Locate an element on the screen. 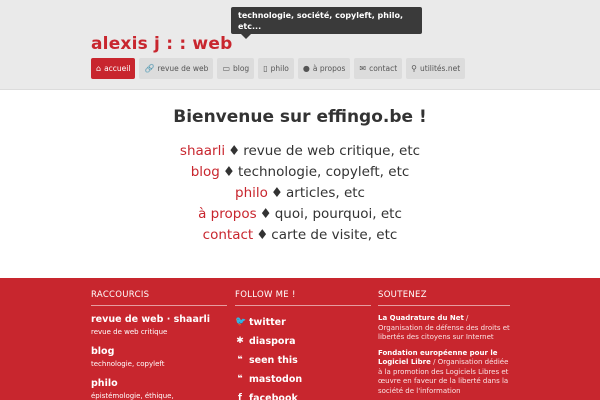 The width and height of the screenshot is (600, 400). asterisk-icon: ✱ is located at coordinates (240, 341).